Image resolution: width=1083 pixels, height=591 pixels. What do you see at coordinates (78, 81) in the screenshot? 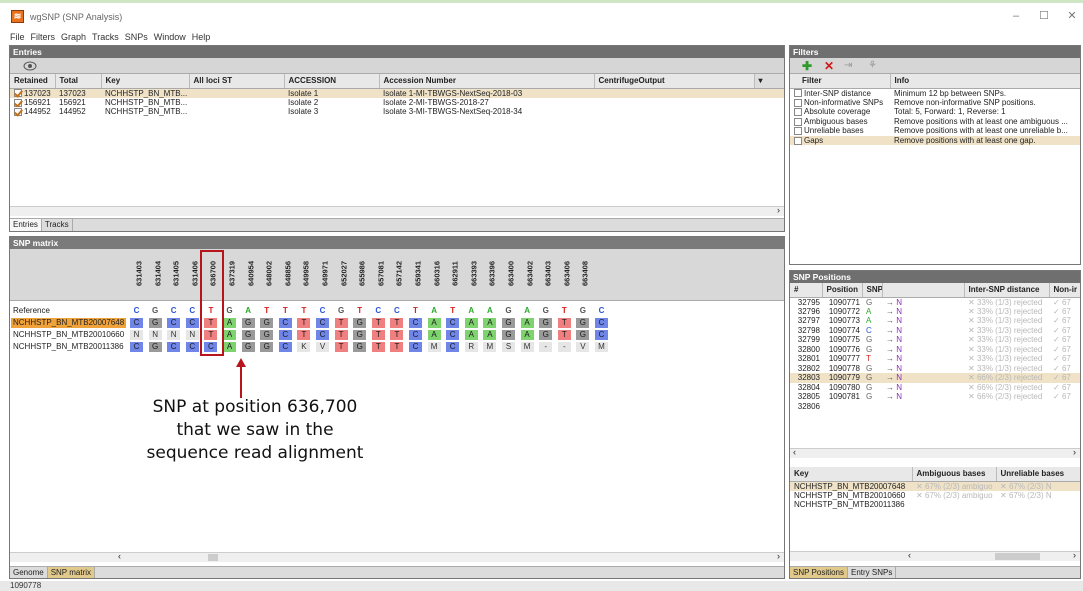
I see `col-total: Total` at bounding box center [78, 81].